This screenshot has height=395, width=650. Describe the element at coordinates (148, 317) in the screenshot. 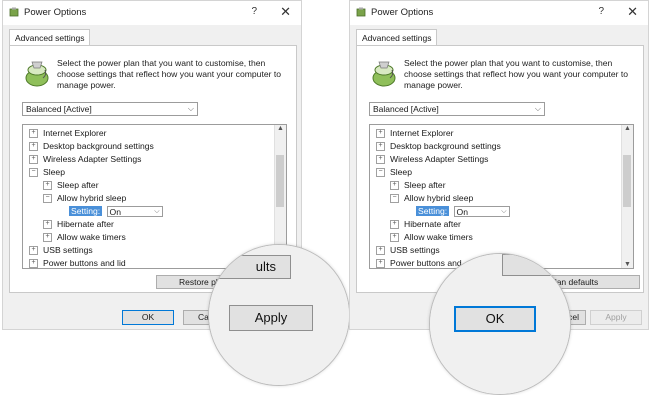

I see `ok-button: OK` at that location.